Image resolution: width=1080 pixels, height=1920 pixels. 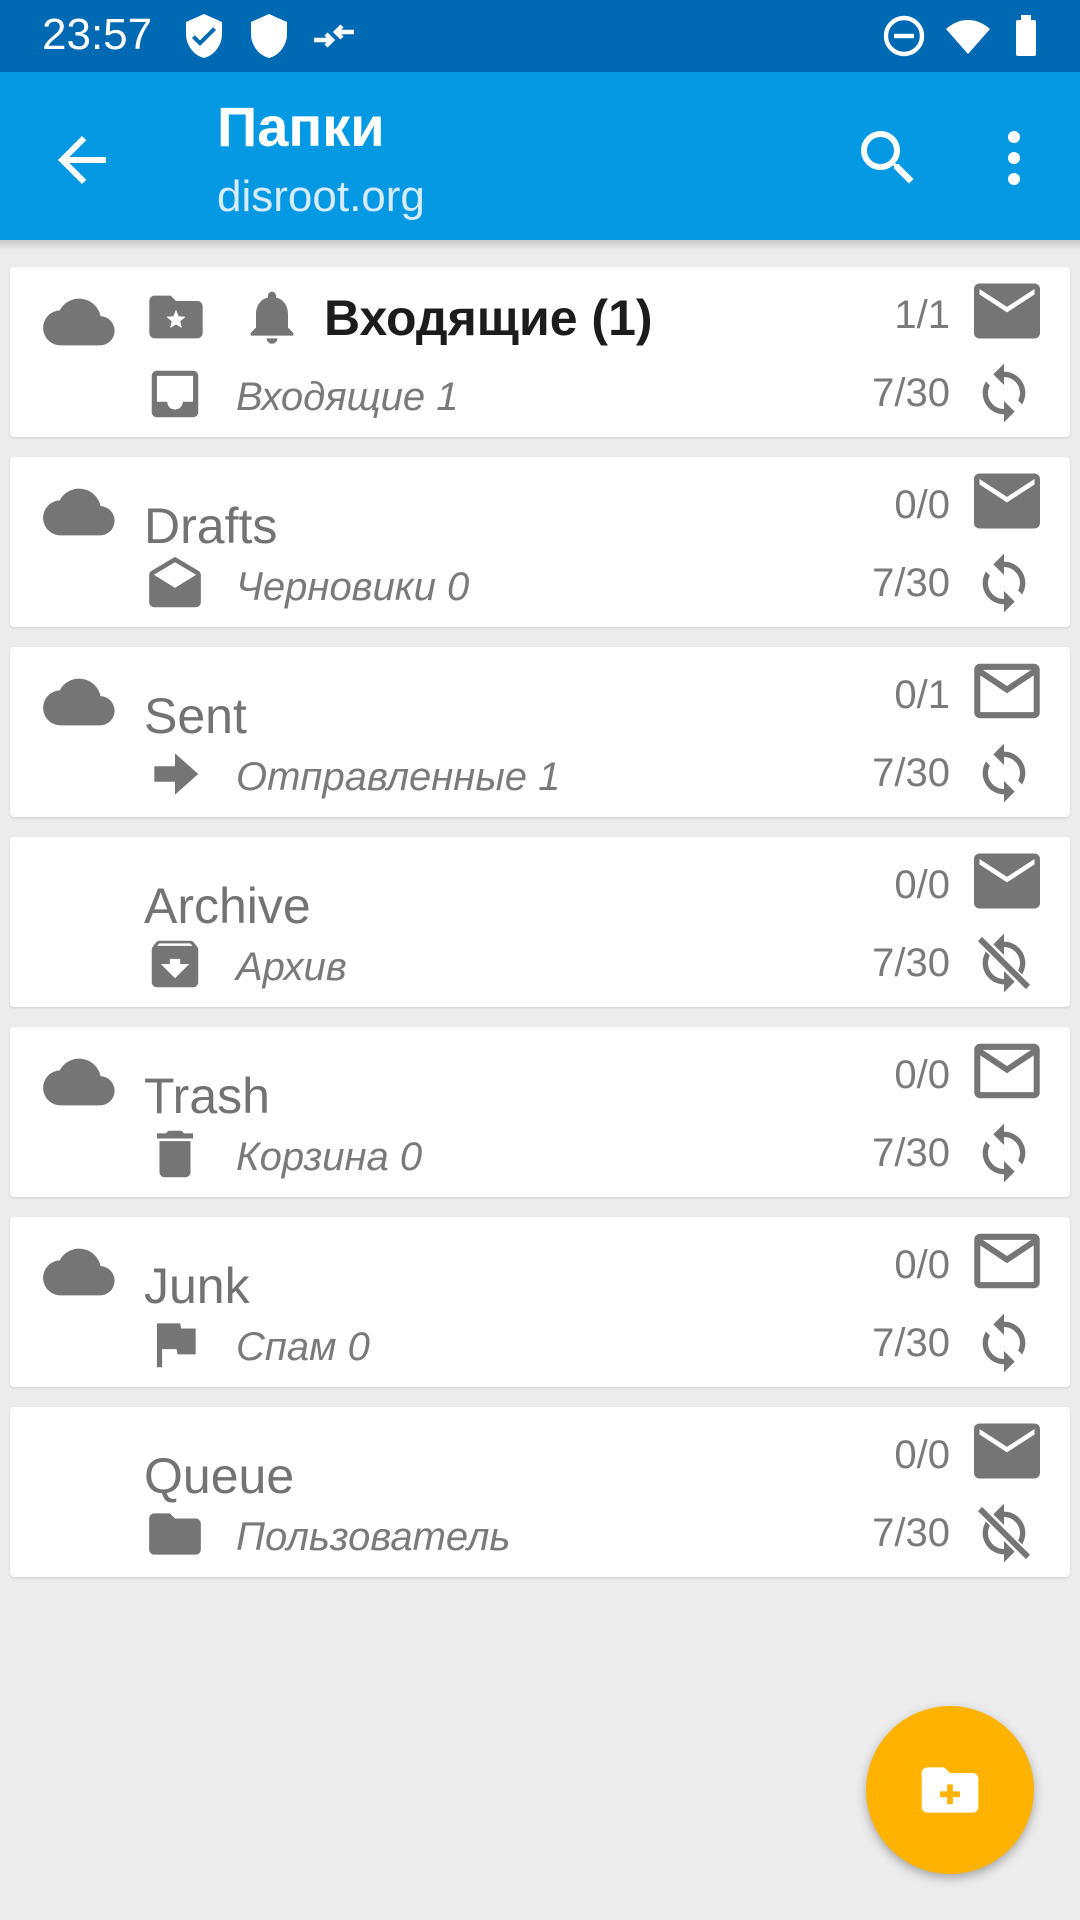 What do you see at coordinates (540, 1112) in the screenshot?
I see `folder-row: Trash 0/0 Корзина 0 7/30` at bounding box center [540, 1112].